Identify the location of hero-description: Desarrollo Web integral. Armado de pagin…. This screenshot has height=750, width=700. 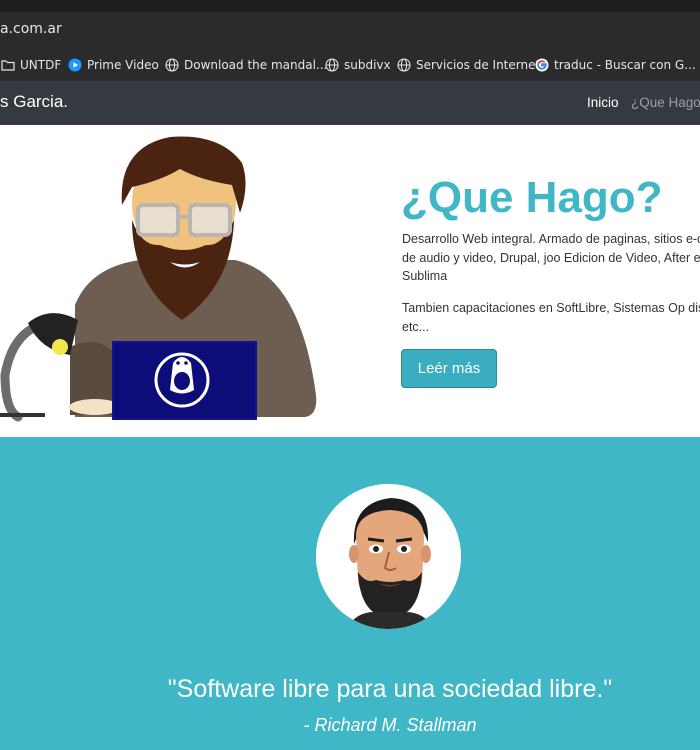
(551, 257).